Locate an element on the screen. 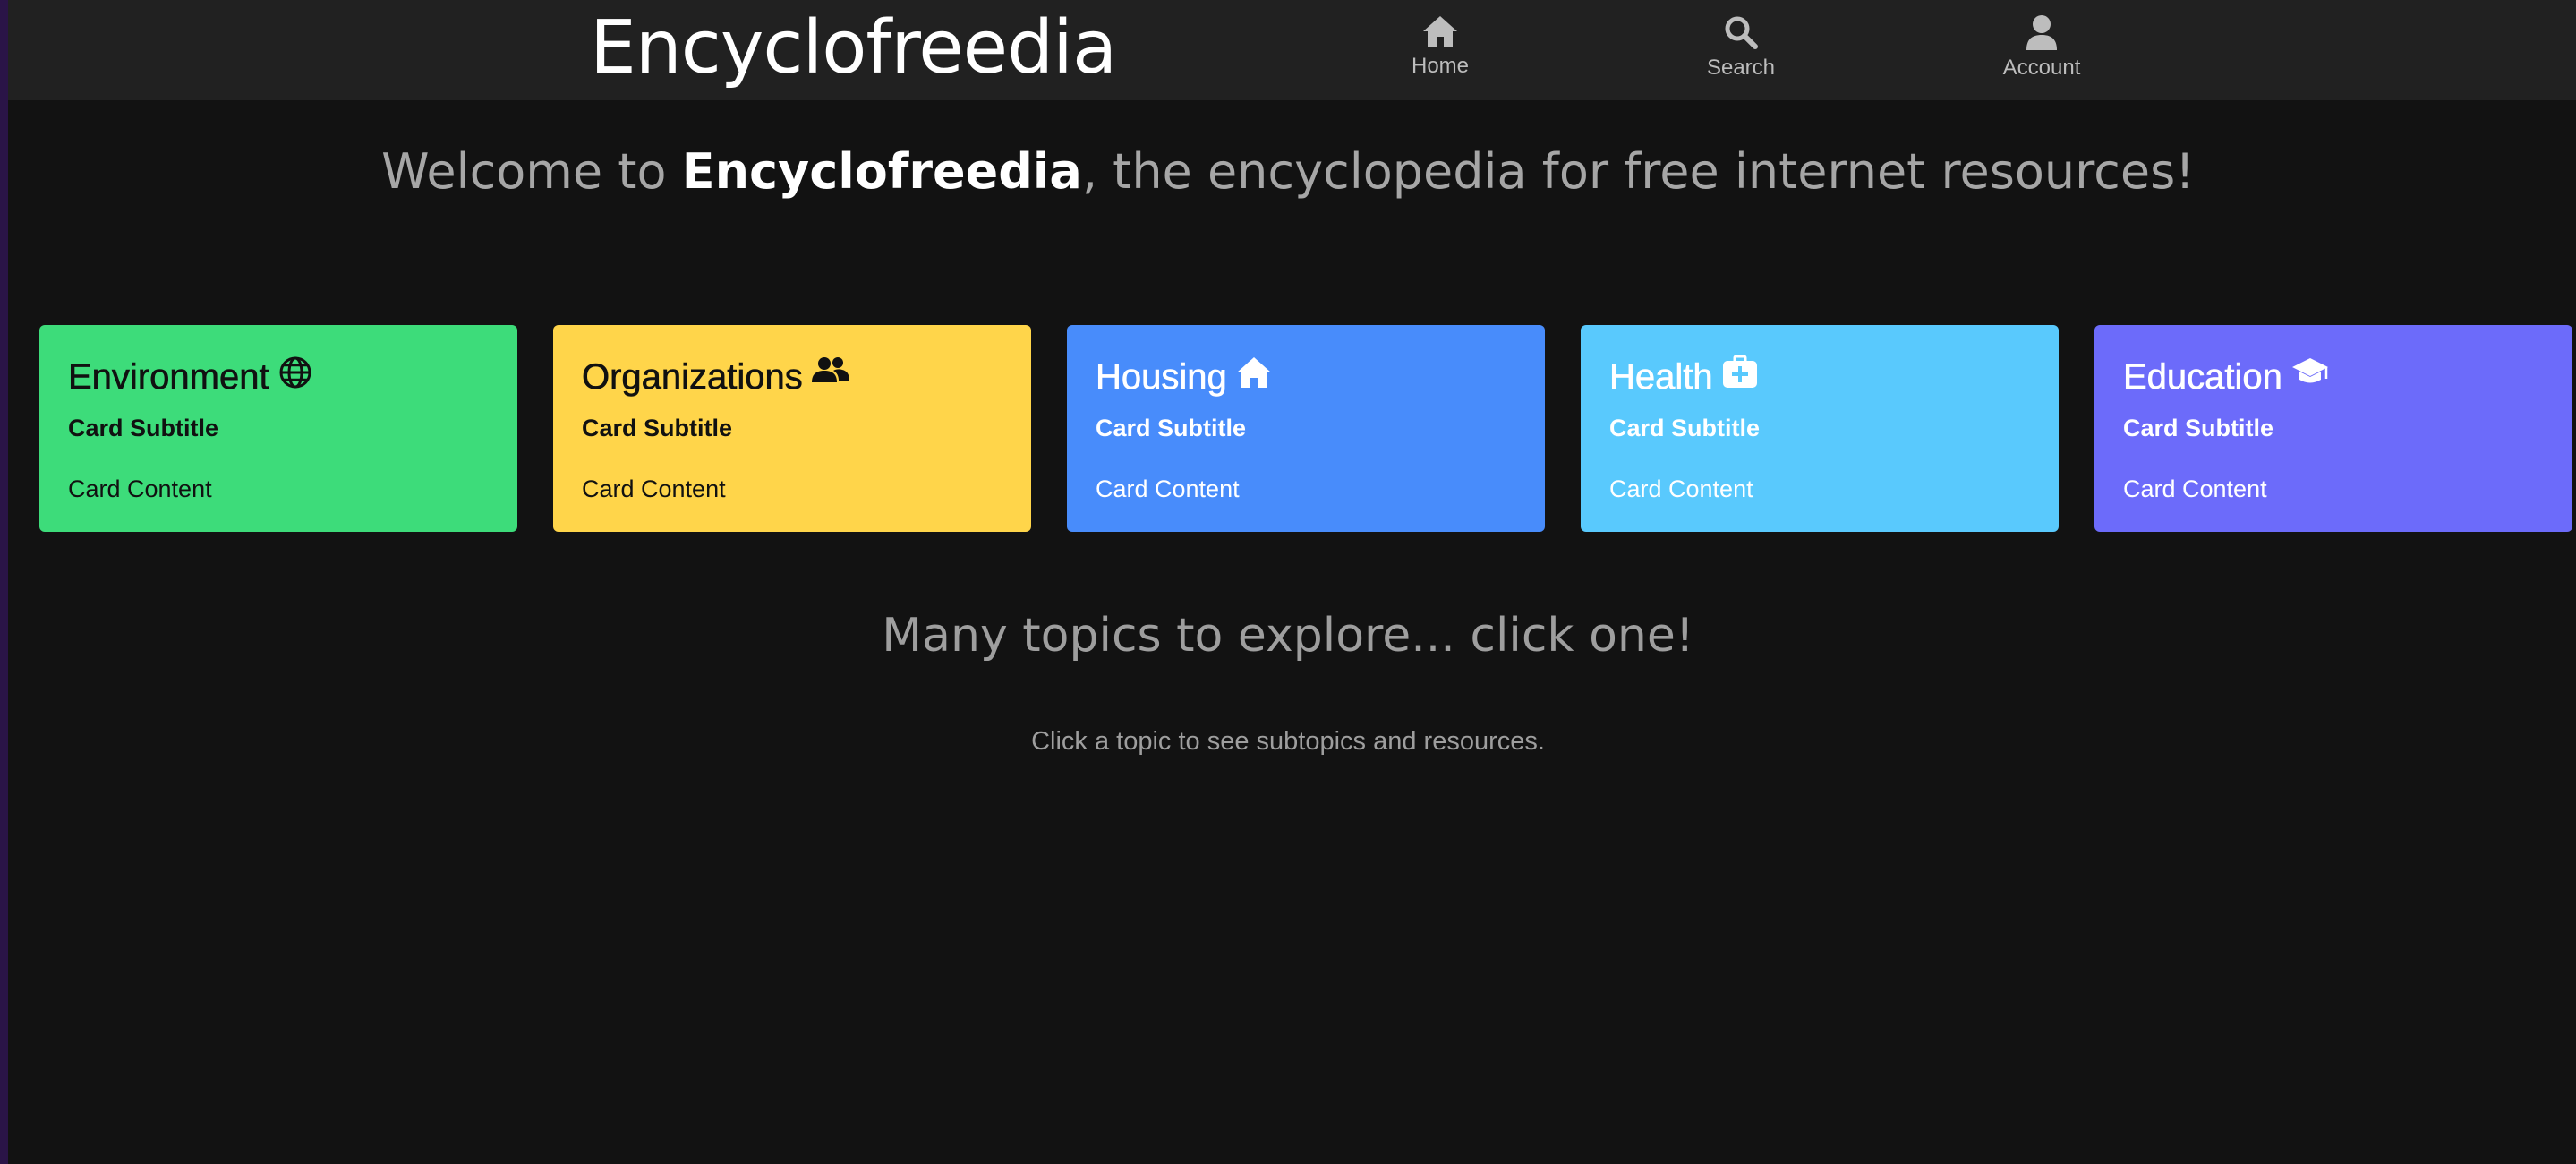 This screenshot has height=1164, width=2576. card-title: Organizations is located at coordinates (692, 377).